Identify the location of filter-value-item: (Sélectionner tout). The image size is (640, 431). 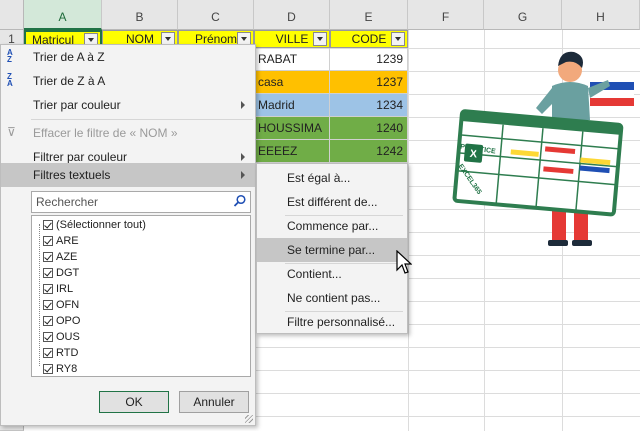
(94, 225).